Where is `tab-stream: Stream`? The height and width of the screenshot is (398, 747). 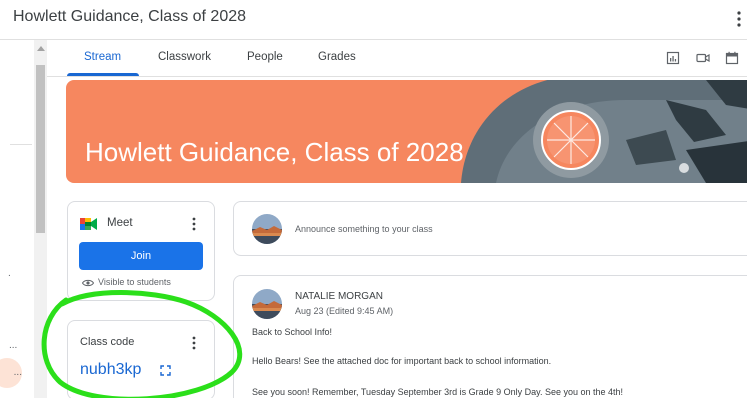 tab-stream: Stream is located at coordinates (102, 57).